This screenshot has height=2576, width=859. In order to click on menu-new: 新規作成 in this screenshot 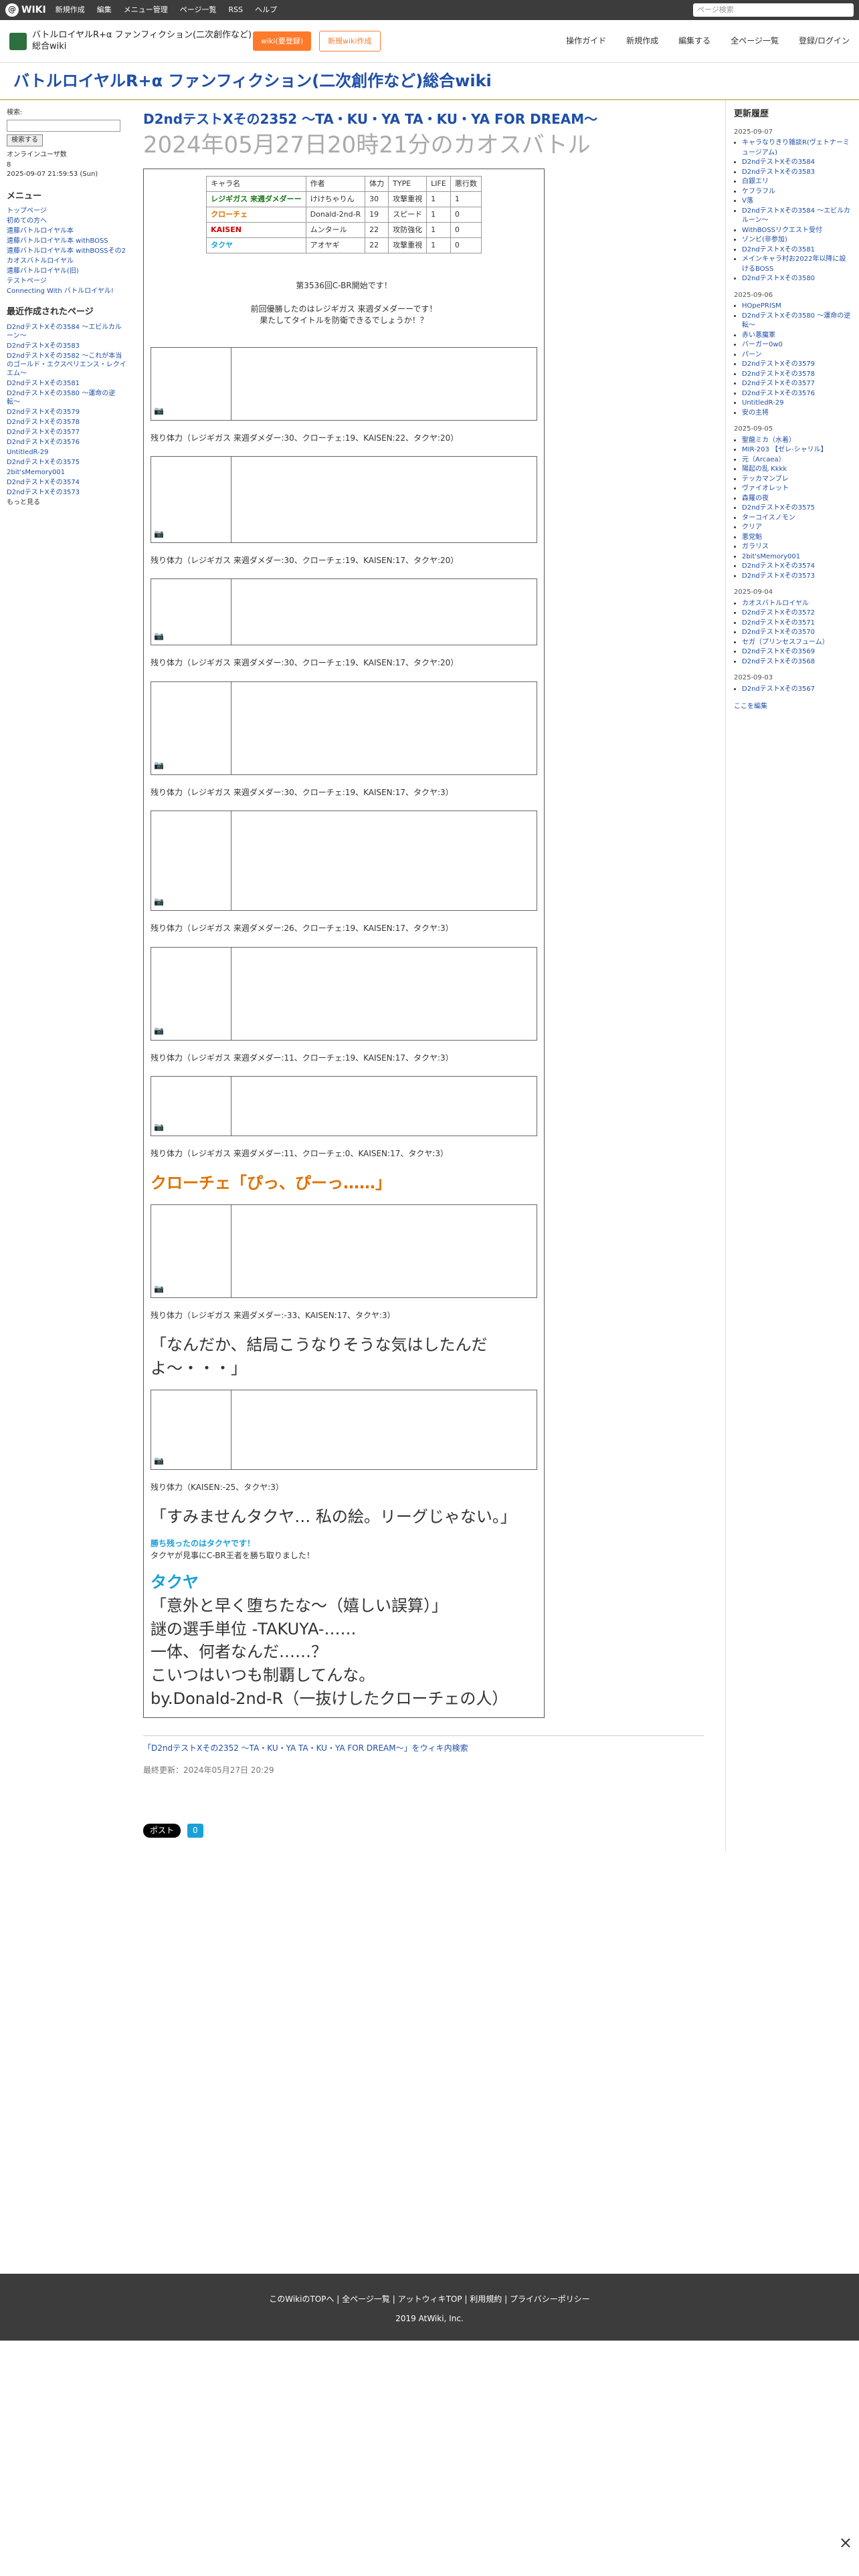, I will do `click(71, 10)`.